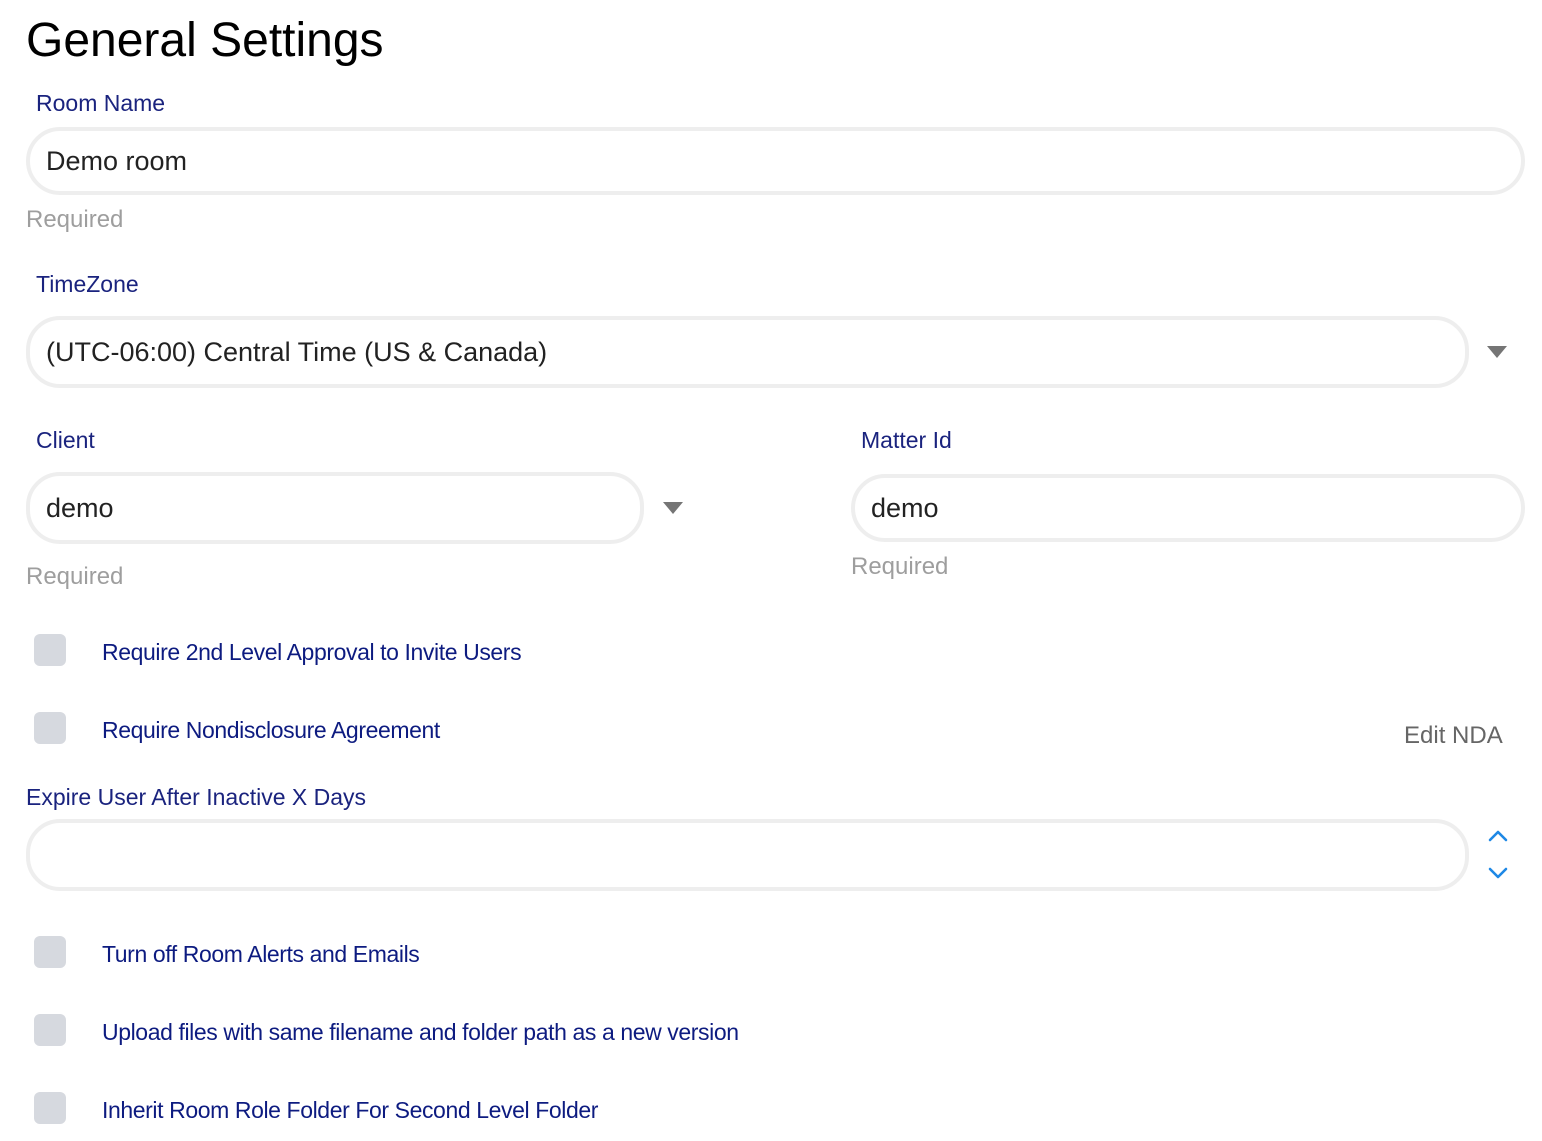 This screenshot has height=1141, width=1542. What do you see at coordinates (50, 952) in the screenshot?
I see `turn-off-room-alerts-checkbox` at bounding box center [50, 952].